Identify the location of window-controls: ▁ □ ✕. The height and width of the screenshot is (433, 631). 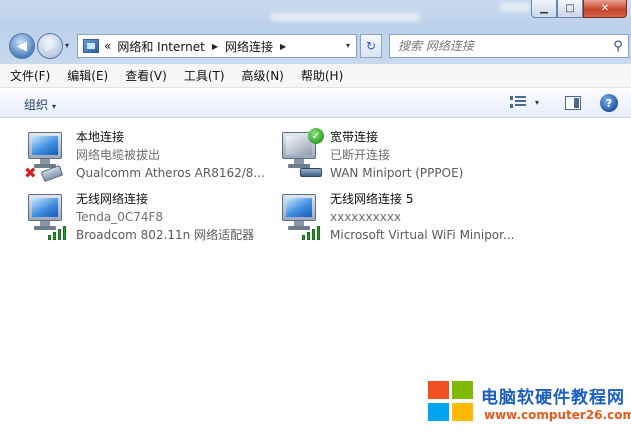
(579, 9).